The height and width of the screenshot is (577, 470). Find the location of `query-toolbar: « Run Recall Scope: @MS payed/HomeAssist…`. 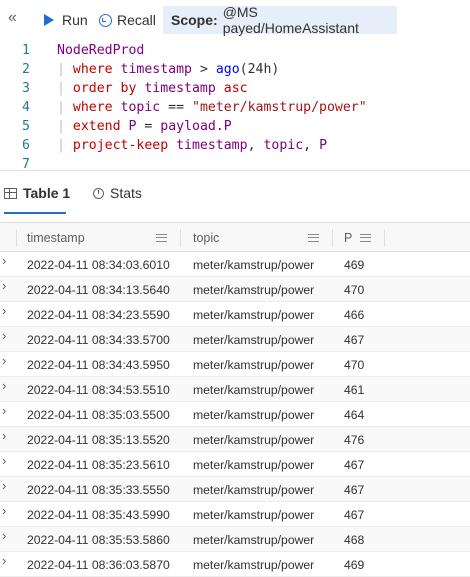

query-toolbar: « Run Recall Scope: @MS payed/HomeAssist… is located at coordinates (235, 20).